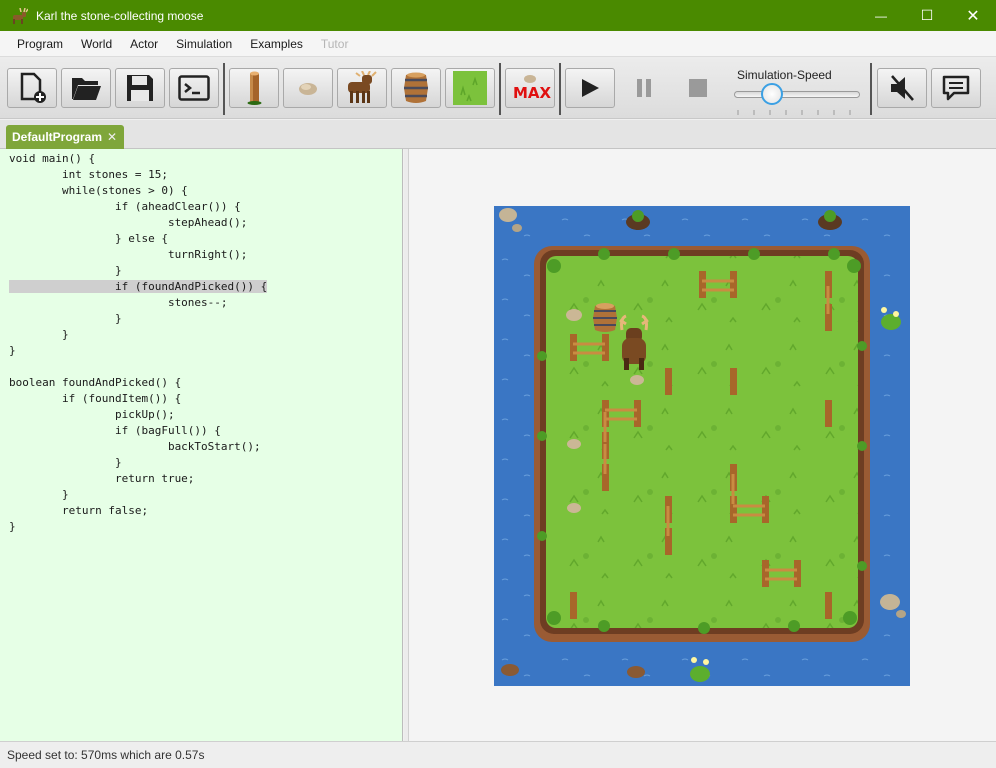 The image size is (996, 768). I want to click on mute-button, so click(902, 88).